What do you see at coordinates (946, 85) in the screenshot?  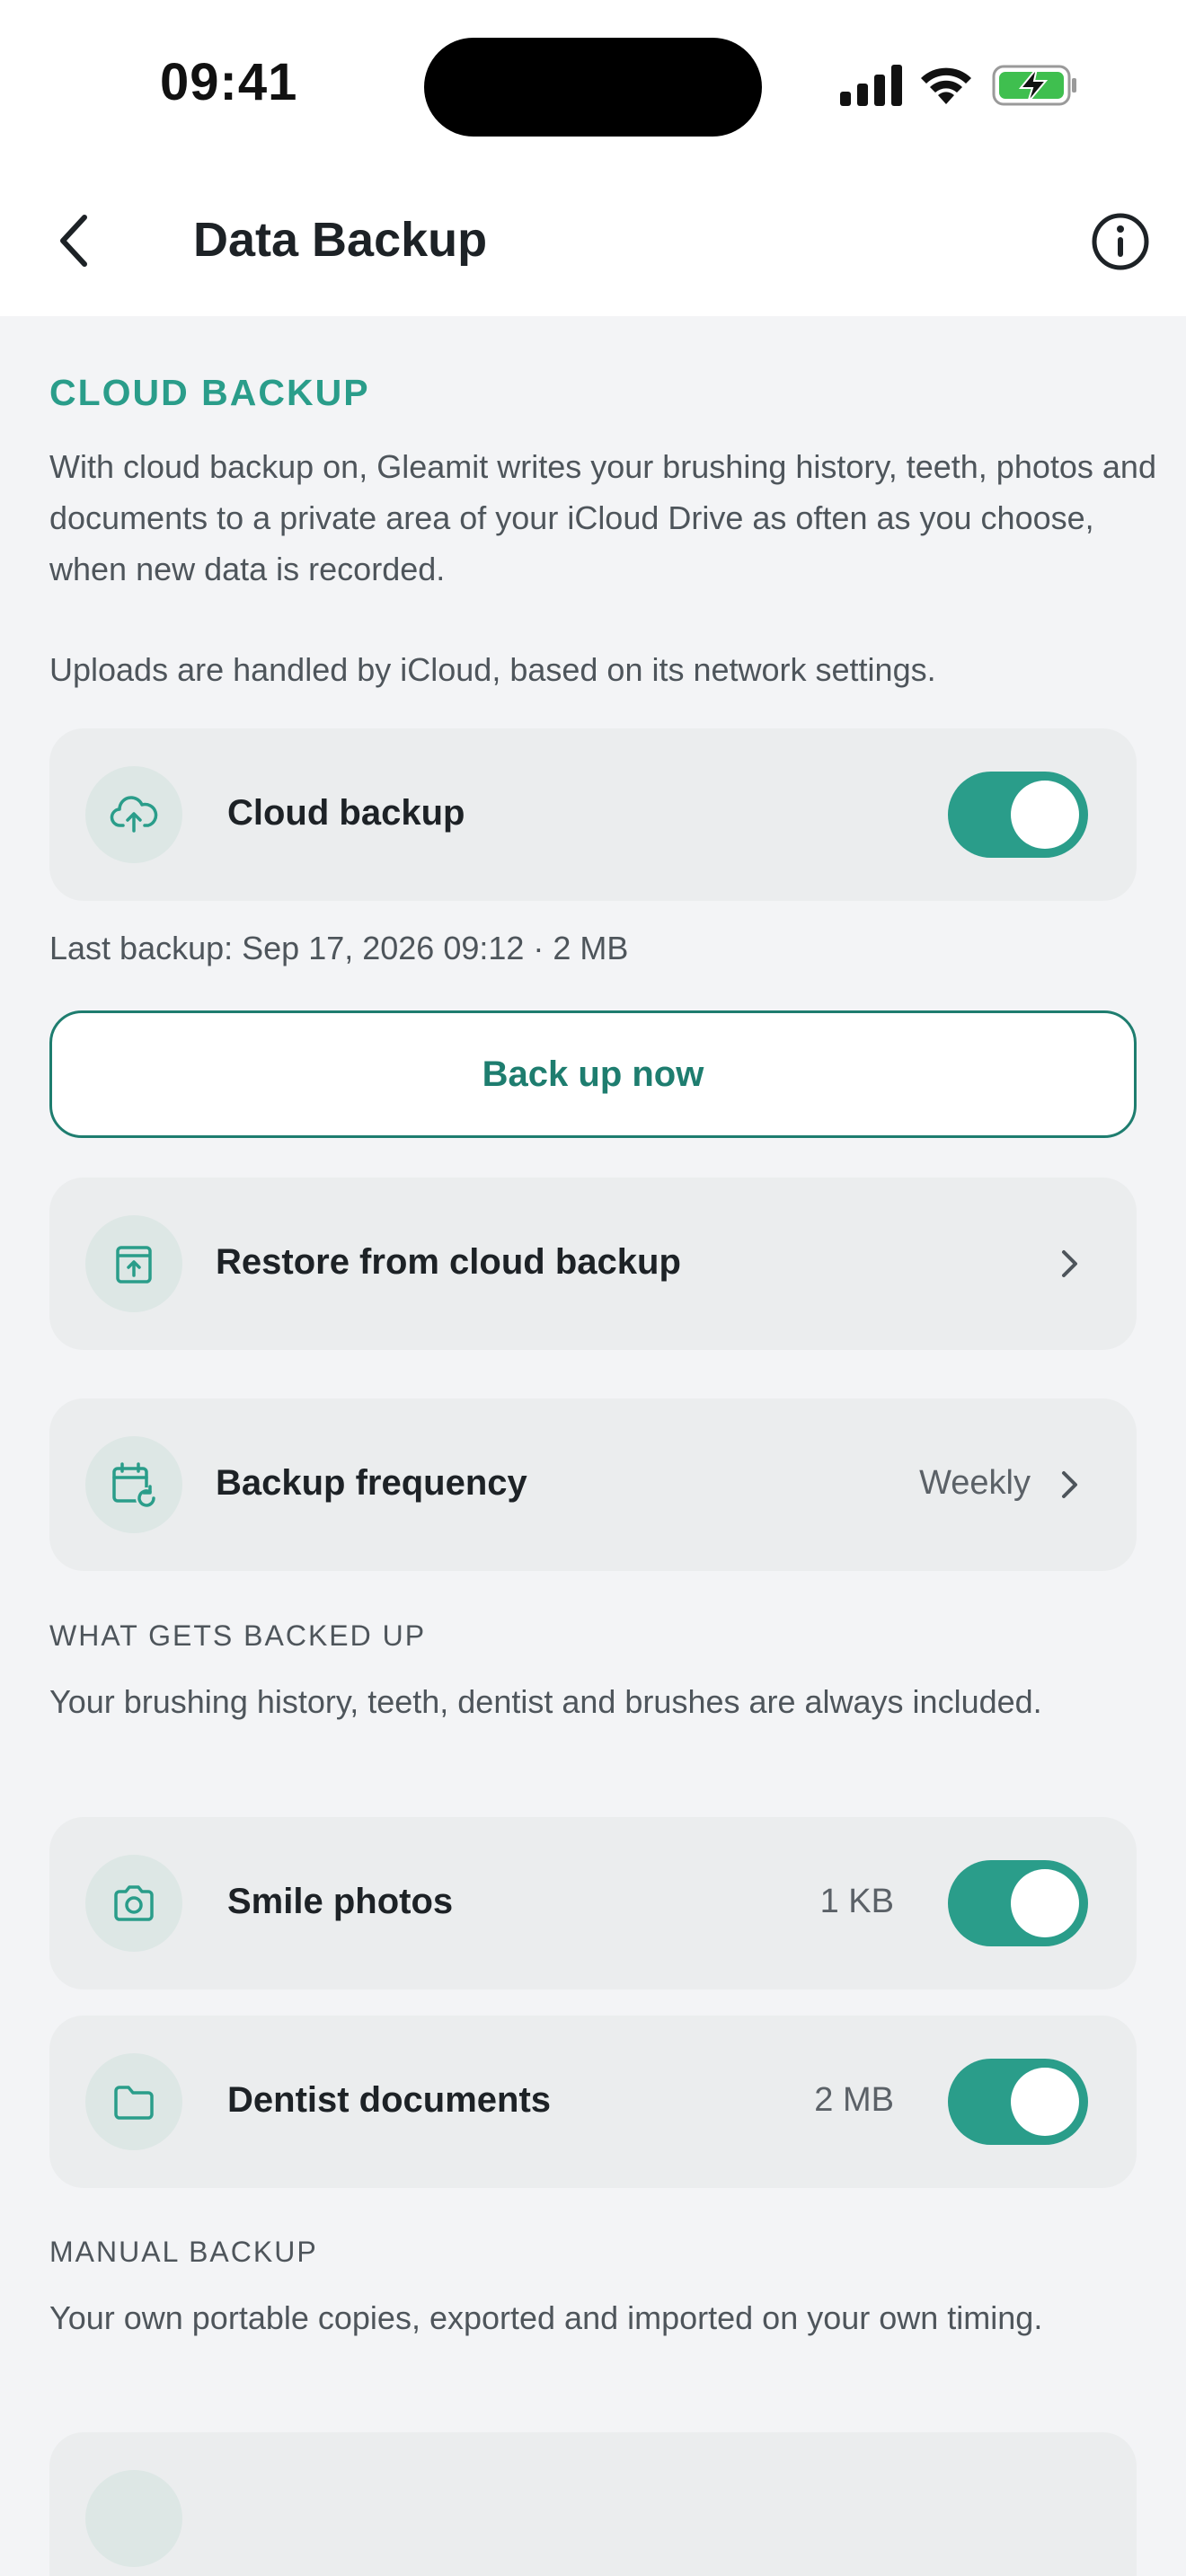 I see `wifi-icon` at bounding box center [946, 85].